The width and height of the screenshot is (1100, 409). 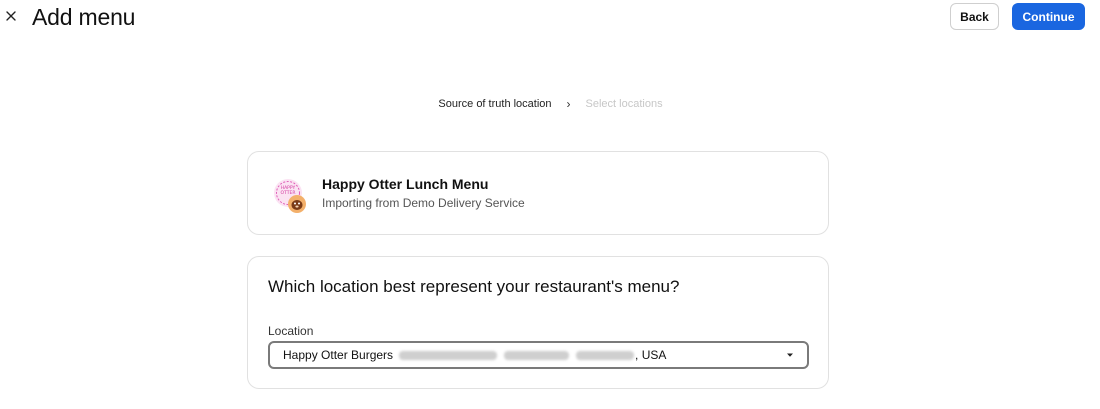 I want to click on continue-button: Continue, so click(x=1048, y=16).